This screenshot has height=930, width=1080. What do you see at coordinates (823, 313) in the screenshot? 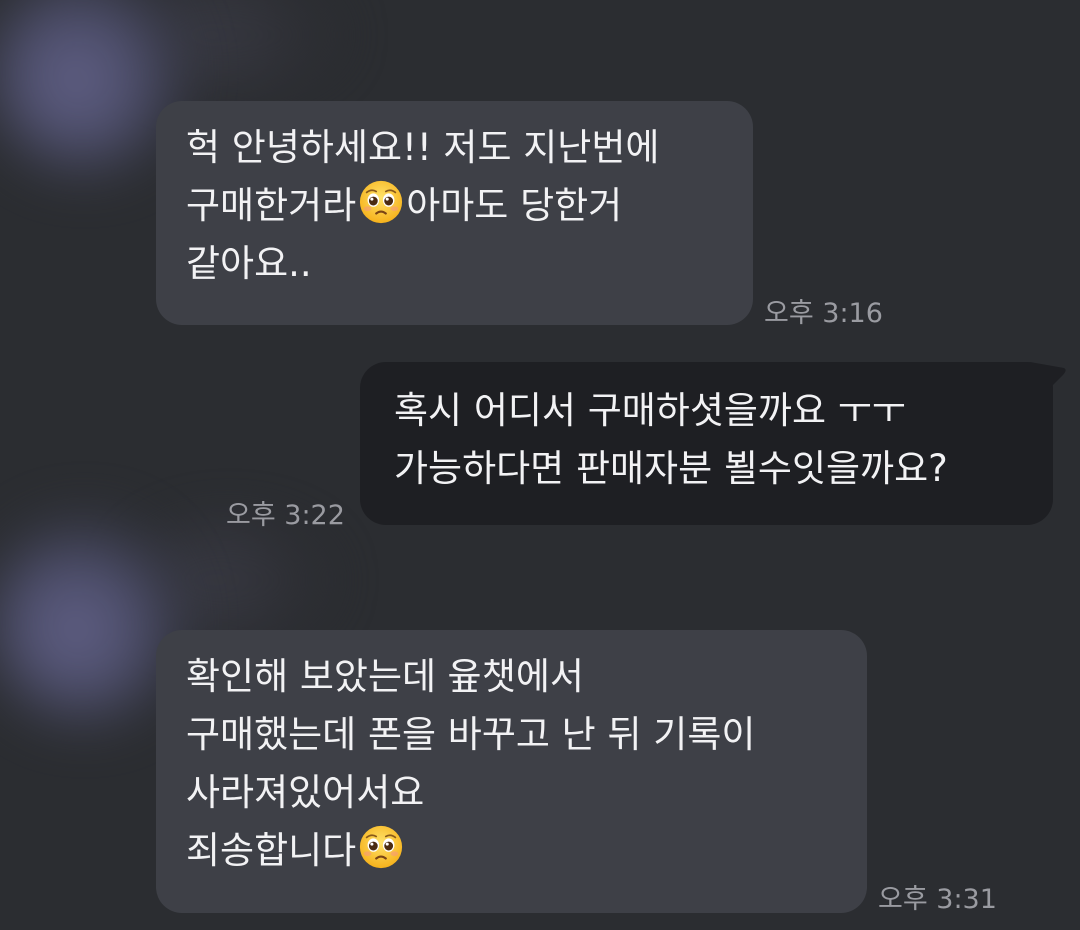
I see `message-timestamp: 오후 3:16` at bounding box center [823, 313].